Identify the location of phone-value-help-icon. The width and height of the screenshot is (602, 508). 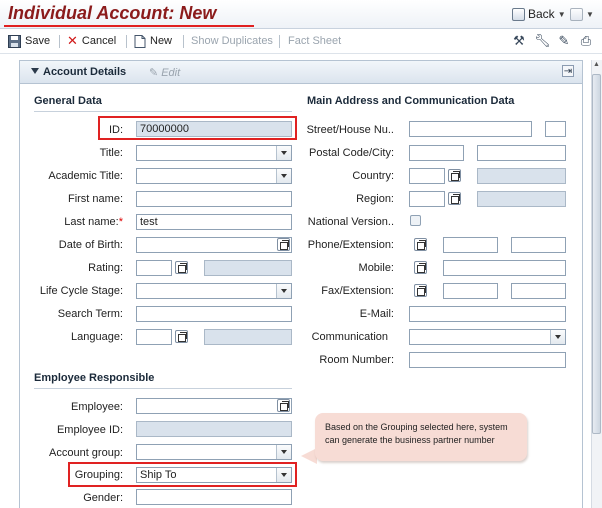
(420, 244).